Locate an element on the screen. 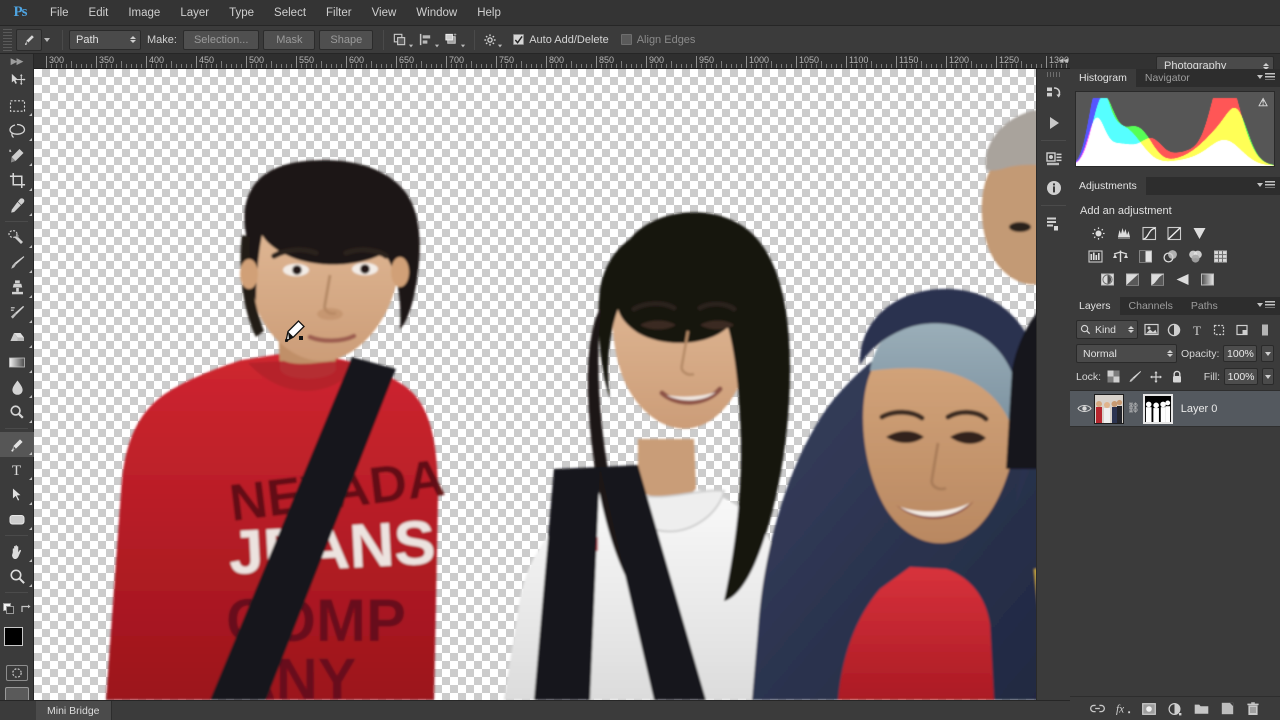  selective-color-icon is located at coordinates (1182, 279).